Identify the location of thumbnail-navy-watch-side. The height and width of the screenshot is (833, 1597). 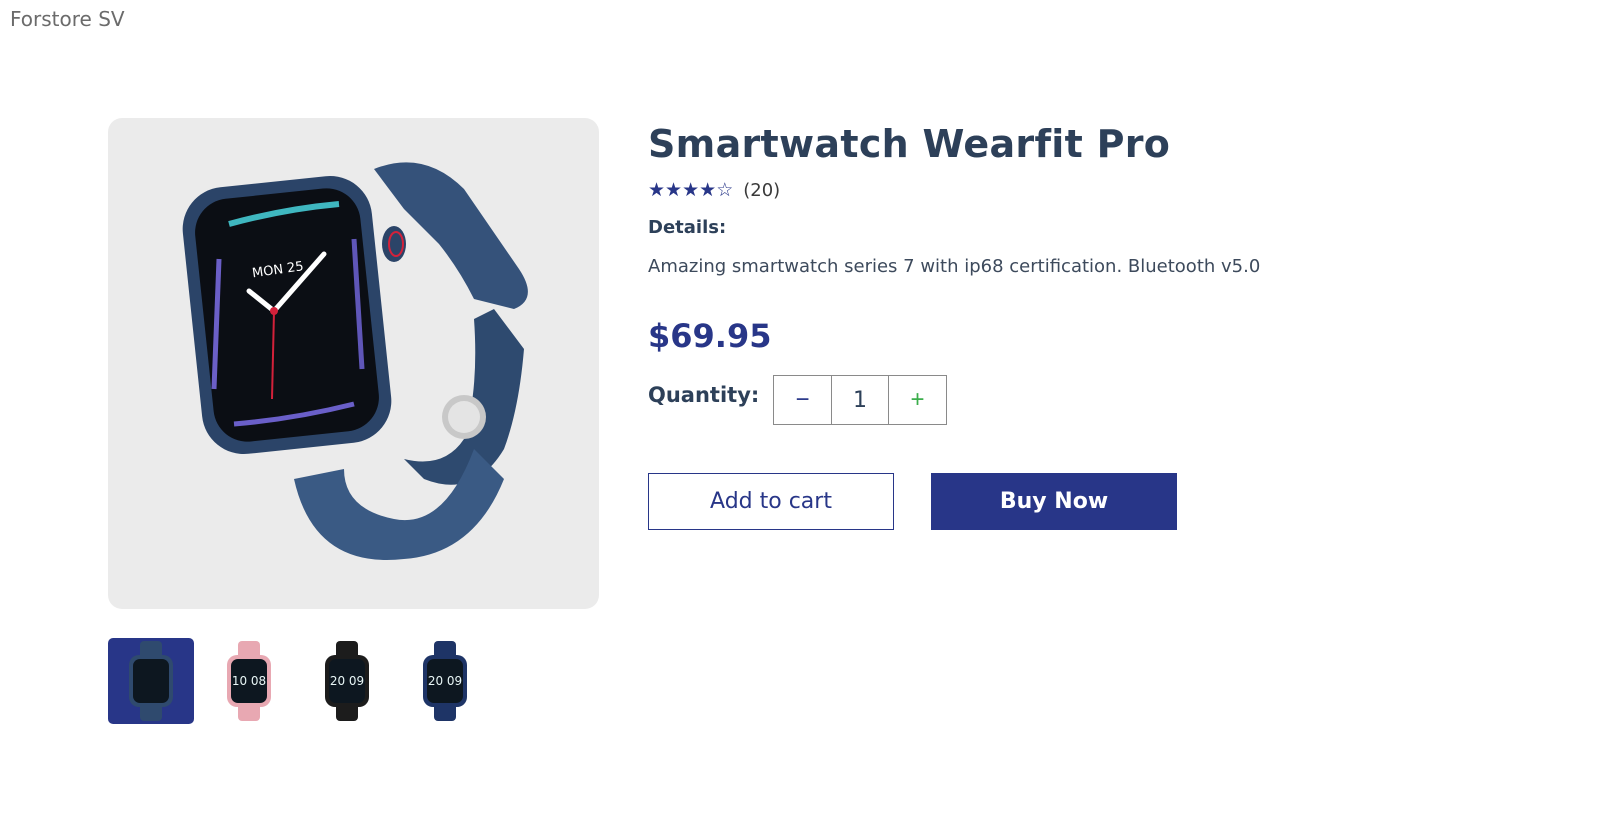
(151, 681).